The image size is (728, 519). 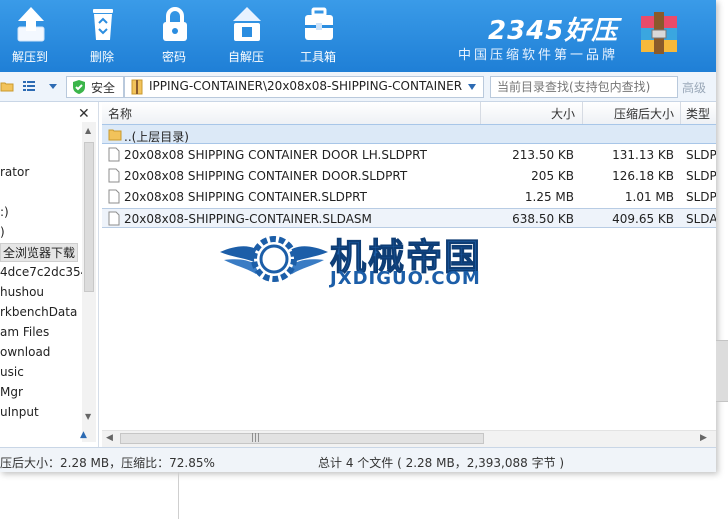 I want to click on file-name: 20x08x08 SHIPPING CONTAINER.SLDPRT, so click(x=245, y=197).